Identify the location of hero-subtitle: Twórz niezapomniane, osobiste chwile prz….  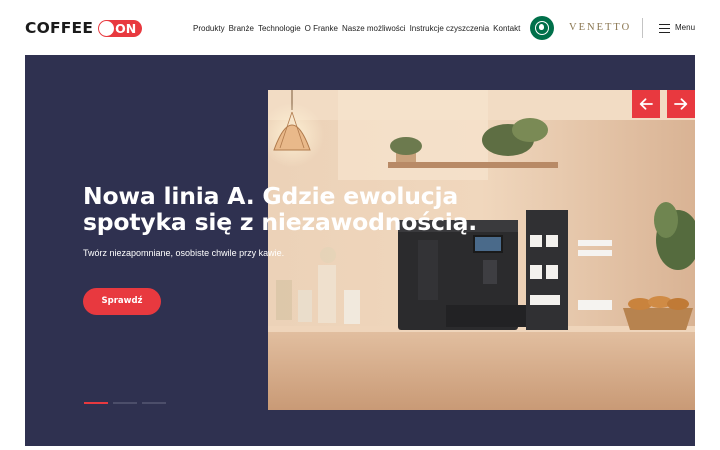
(184, 253).